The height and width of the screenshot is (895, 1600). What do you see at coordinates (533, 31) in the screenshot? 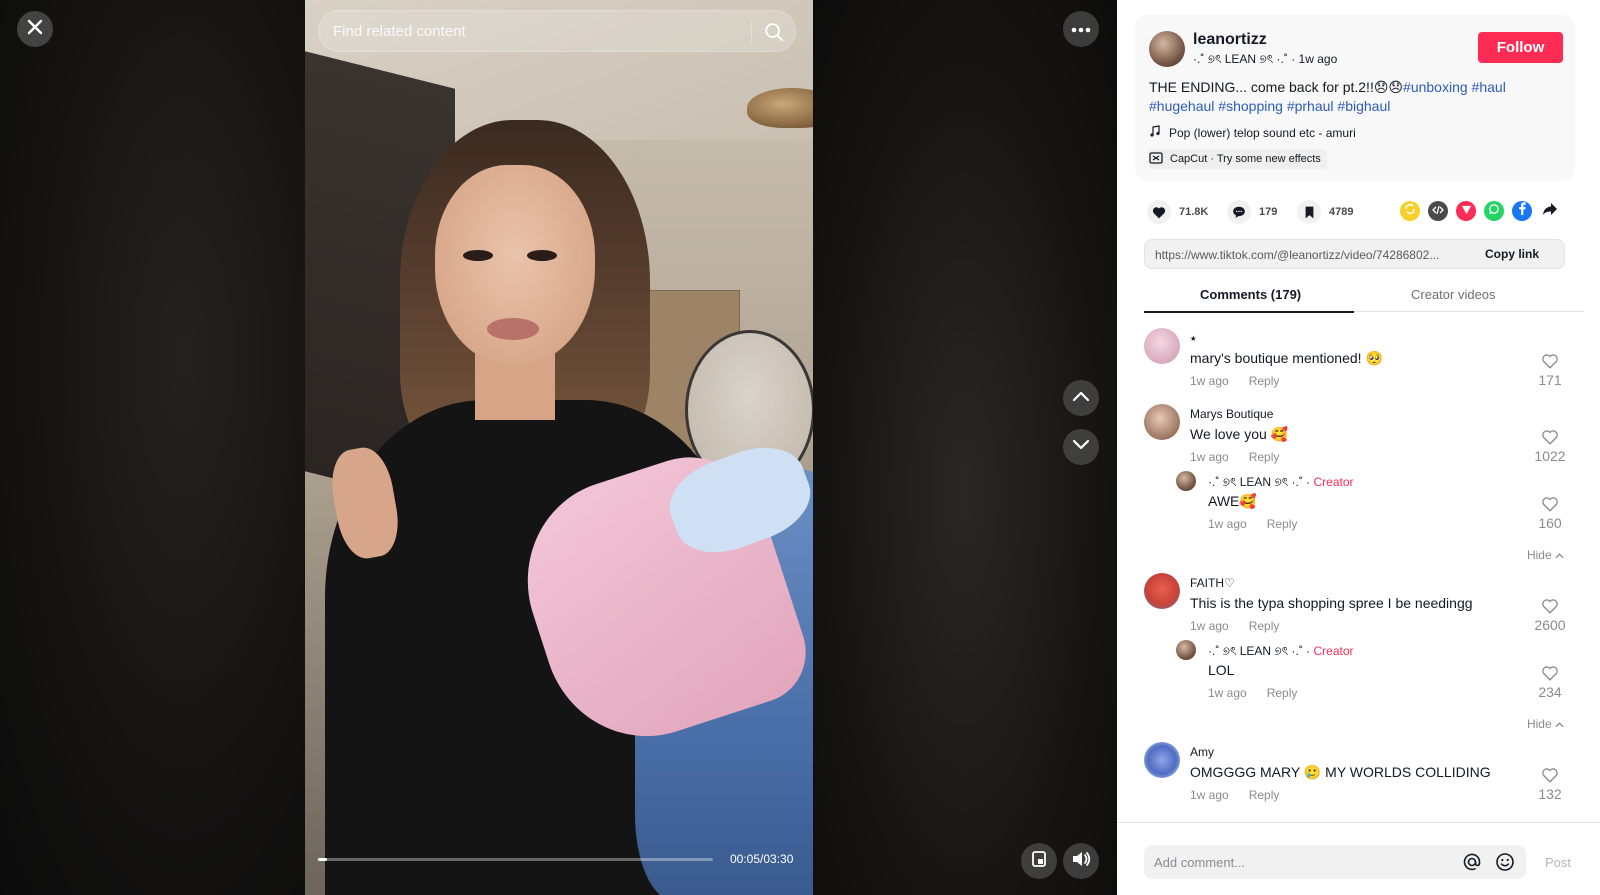
I see `search-input` at bounding box center [533, 31].